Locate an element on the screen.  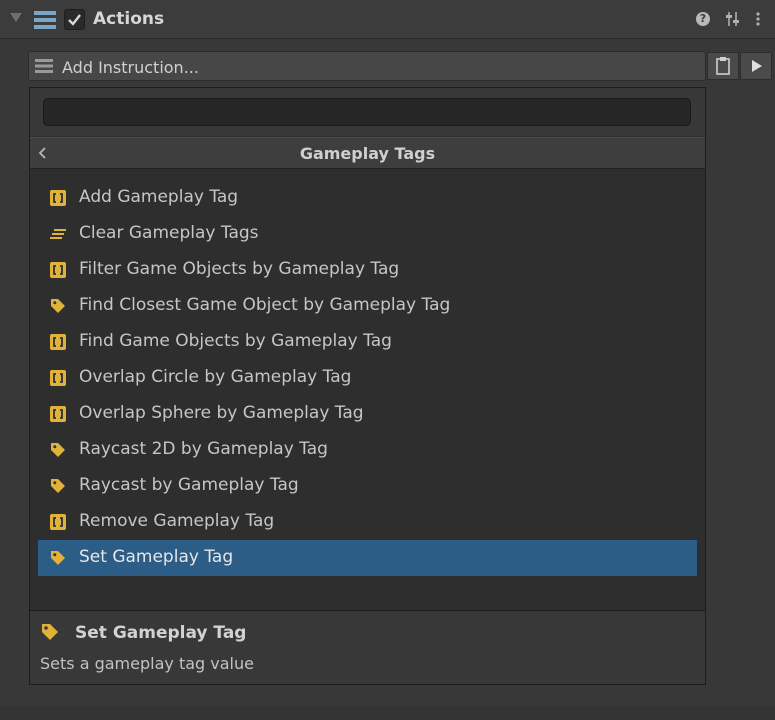
list-item: Find Closest Game Object by Gameplay Tag is located at coordinates (367, 306).